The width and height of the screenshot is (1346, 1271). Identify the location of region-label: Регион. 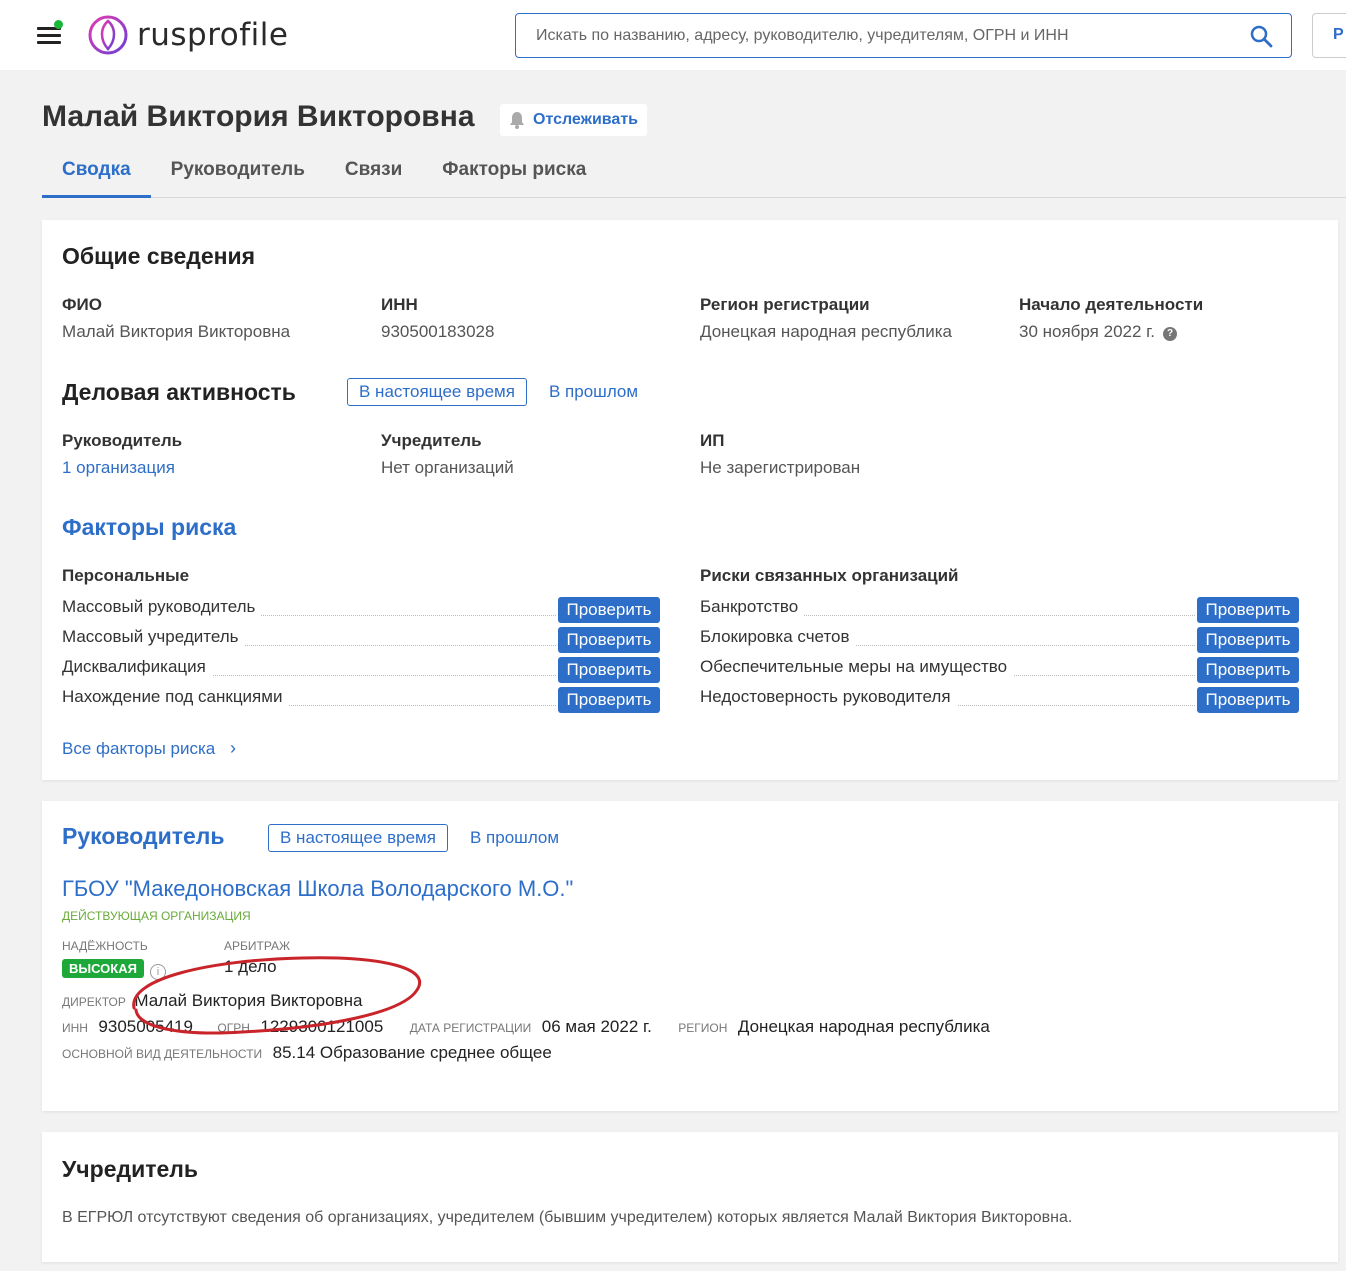
(703, 1028).